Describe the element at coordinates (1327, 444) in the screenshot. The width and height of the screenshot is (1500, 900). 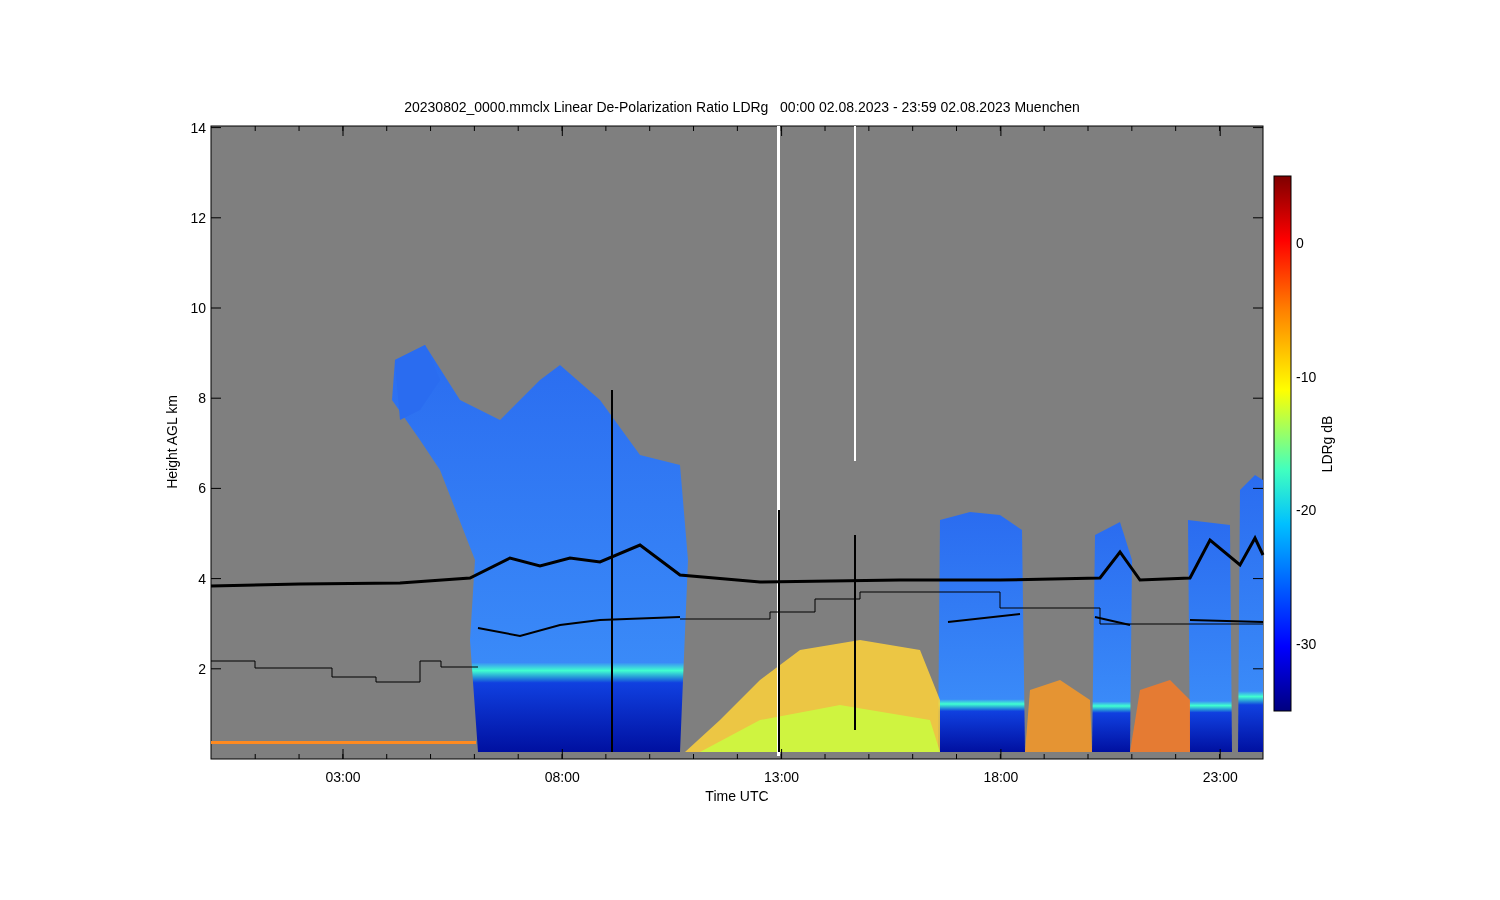
I see `colorbar-label: LDRg dB` at that location.